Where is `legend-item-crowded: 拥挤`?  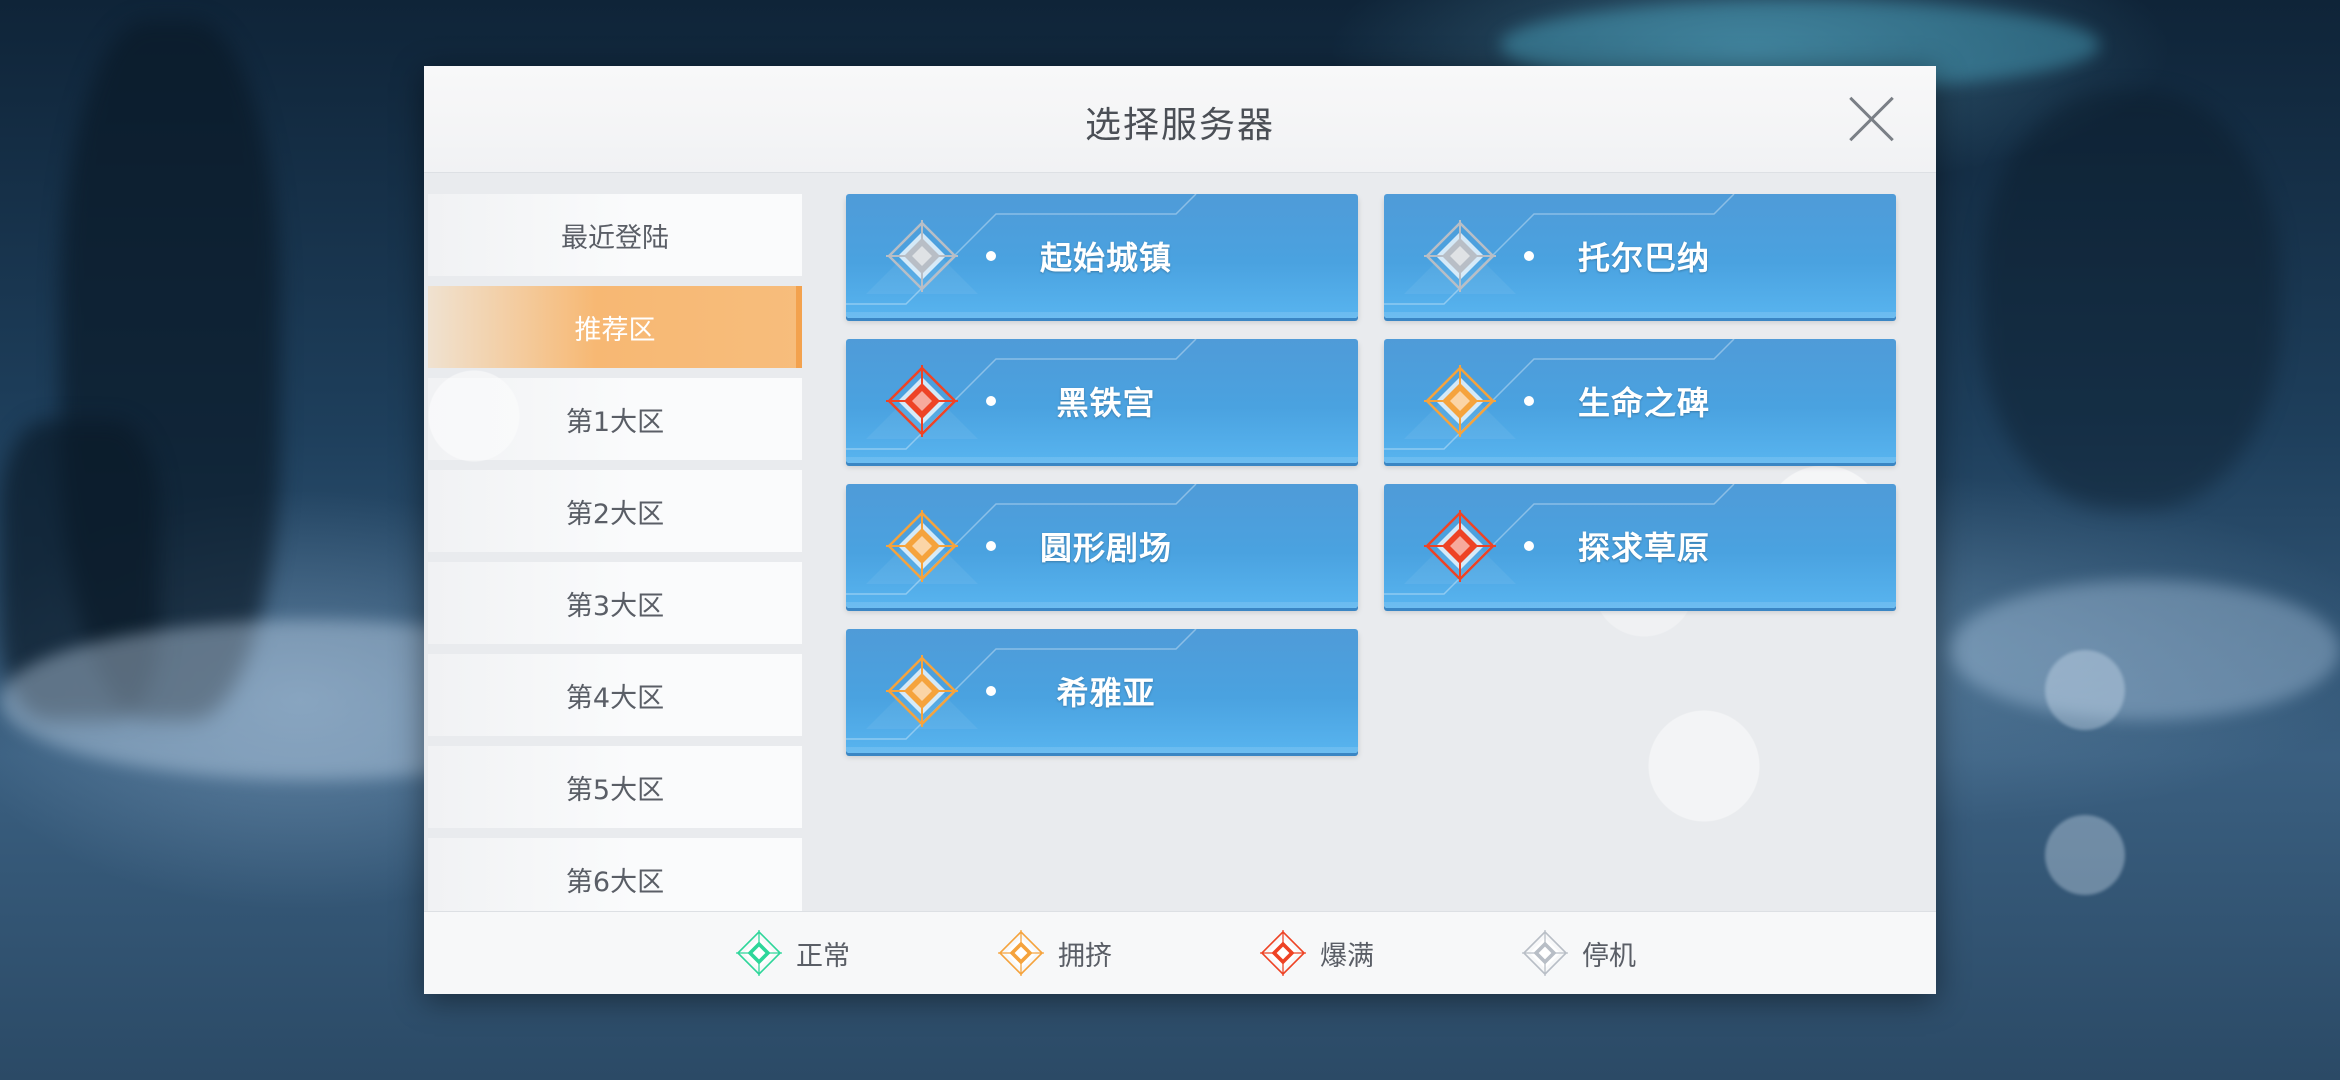 legend-item-crowded: 拥挤 is located at coordinates (1055, 953).